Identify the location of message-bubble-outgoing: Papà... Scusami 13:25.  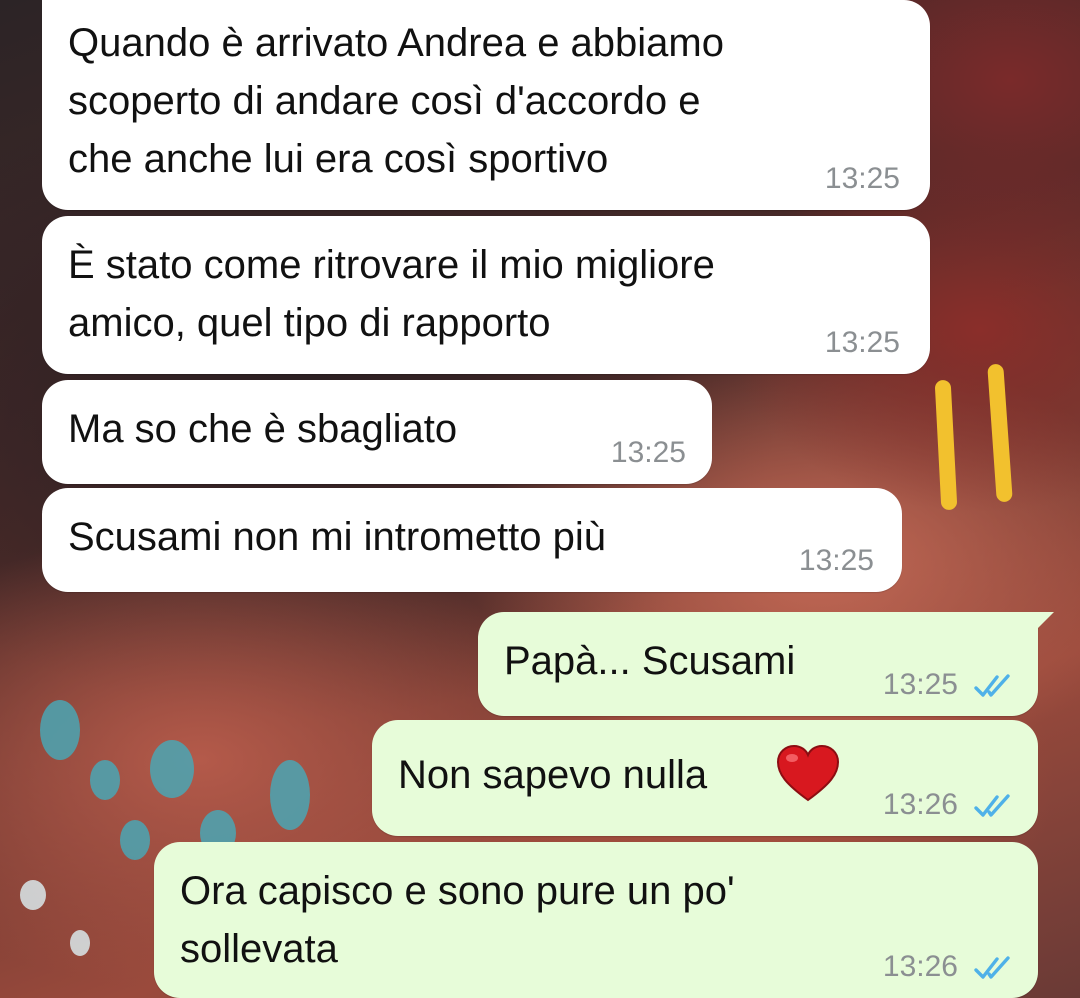
(766, 664).